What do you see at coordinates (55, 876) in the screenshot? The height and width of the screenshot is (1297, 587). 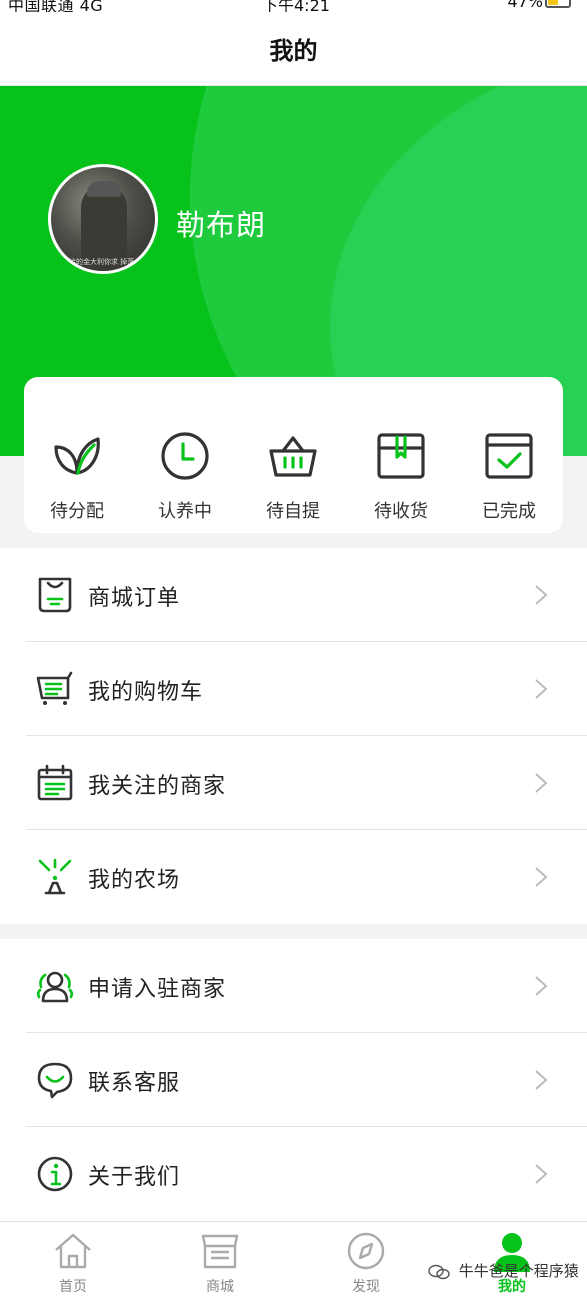 I see `sprout-icon` at bounding box center [55, 876].